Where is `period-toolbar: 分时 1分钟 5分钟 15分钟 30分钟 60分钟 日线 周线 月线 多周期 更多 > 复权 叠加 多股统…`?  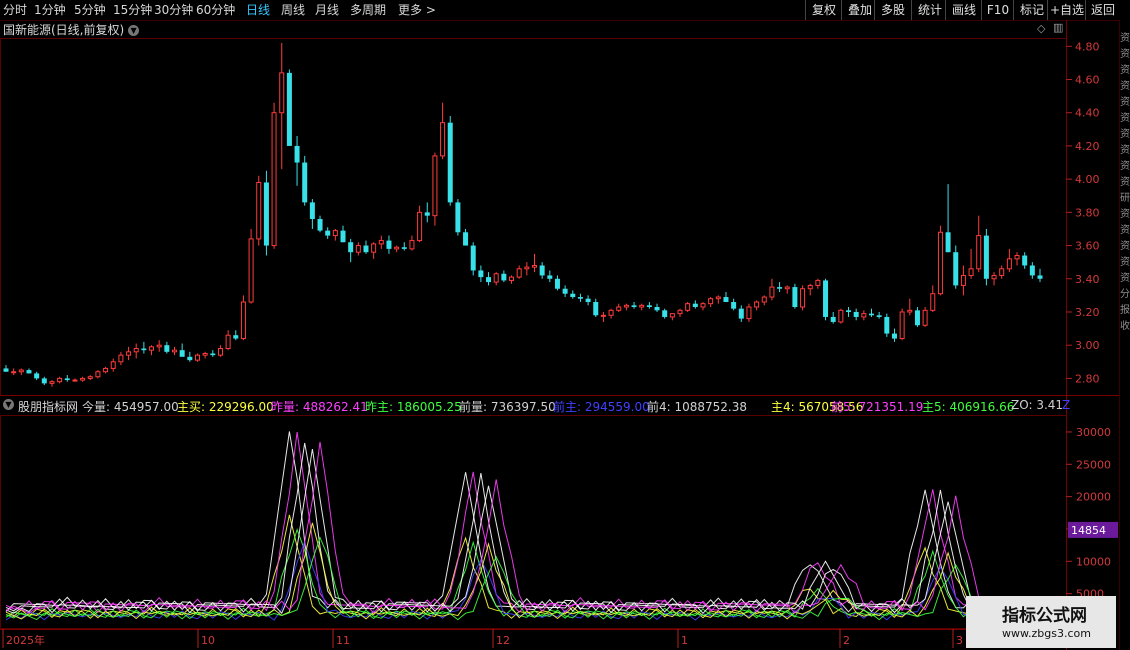
period-toolbar: 分时 1分钟 5分钟 15分钟 30分钟 60分钟 日线 周线 月线 多周期 更多 > 复权 叠加 多股统… is located at coordinates (565, 10).